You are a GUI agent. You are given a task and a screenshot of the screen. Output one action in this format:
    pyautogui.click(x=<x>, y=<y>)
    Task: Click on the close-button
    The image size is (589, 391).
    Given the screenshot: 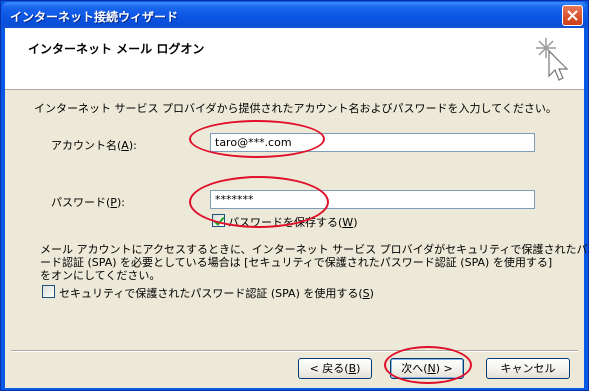 What is the action you would take?
    pyautogui.click(x=572, y=15)
    